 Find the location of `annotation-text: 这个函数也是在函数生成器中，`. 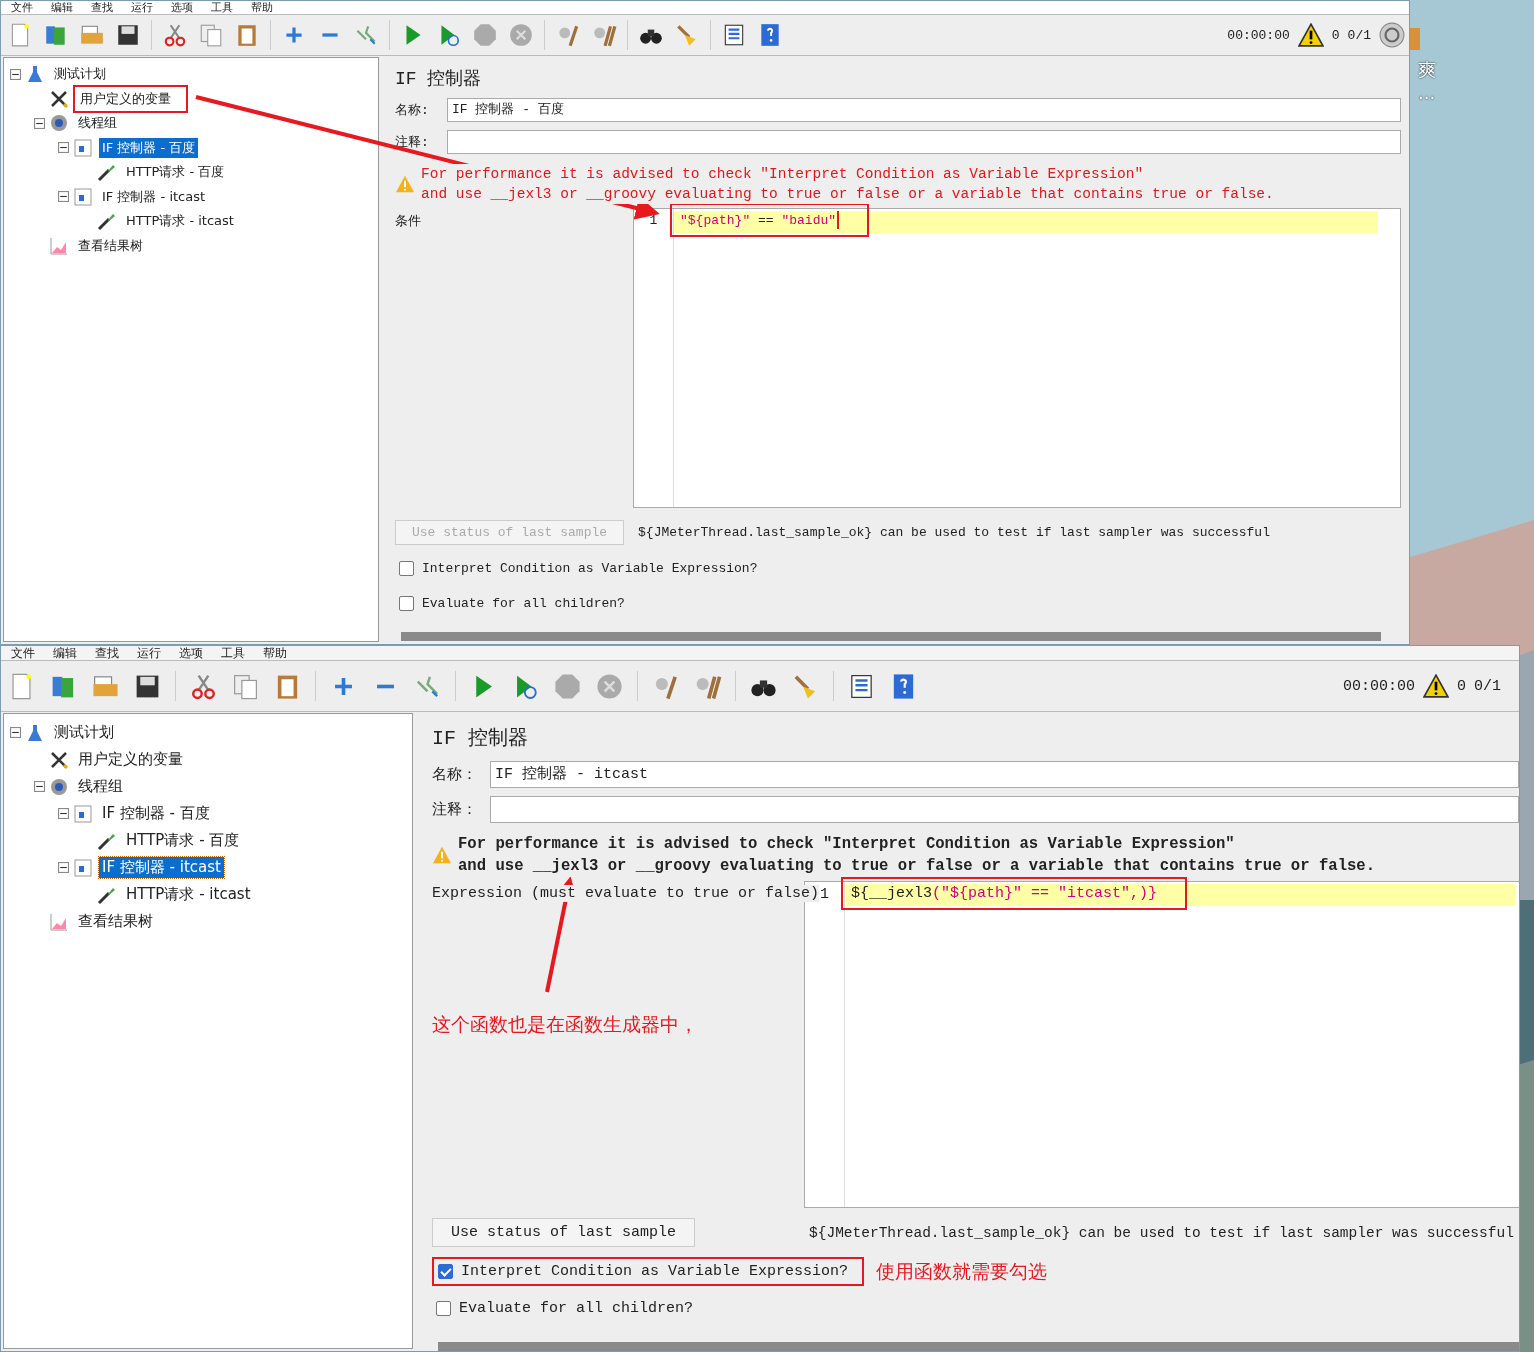

annotation-text: 这个函数也是在函数生成器中， is located at coordinates (565, 1024).